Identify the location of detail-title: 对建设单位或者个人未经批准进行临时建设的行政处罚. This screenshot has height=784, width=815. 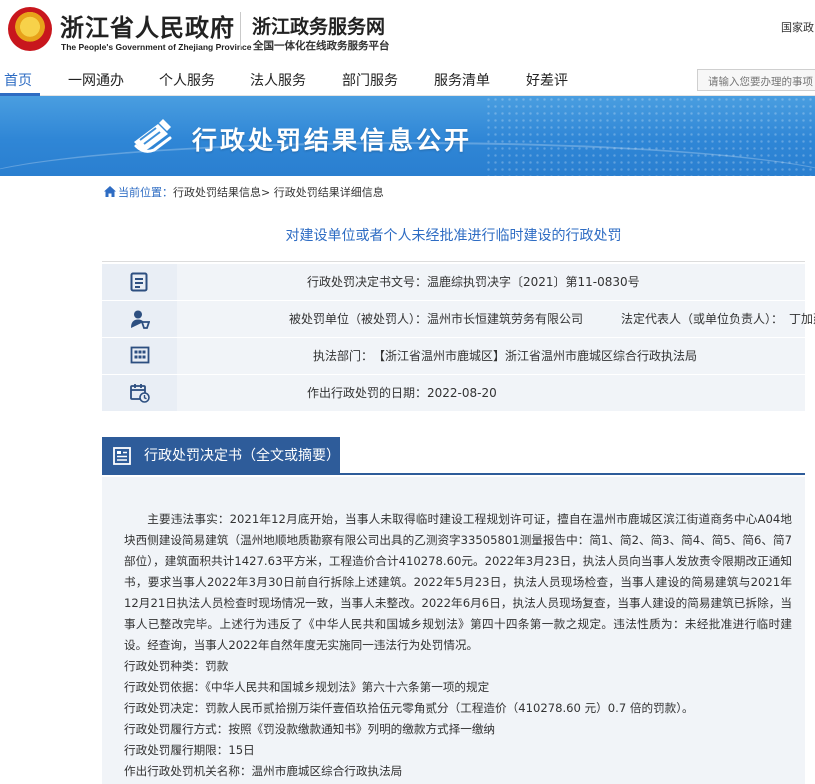
(453, 237).